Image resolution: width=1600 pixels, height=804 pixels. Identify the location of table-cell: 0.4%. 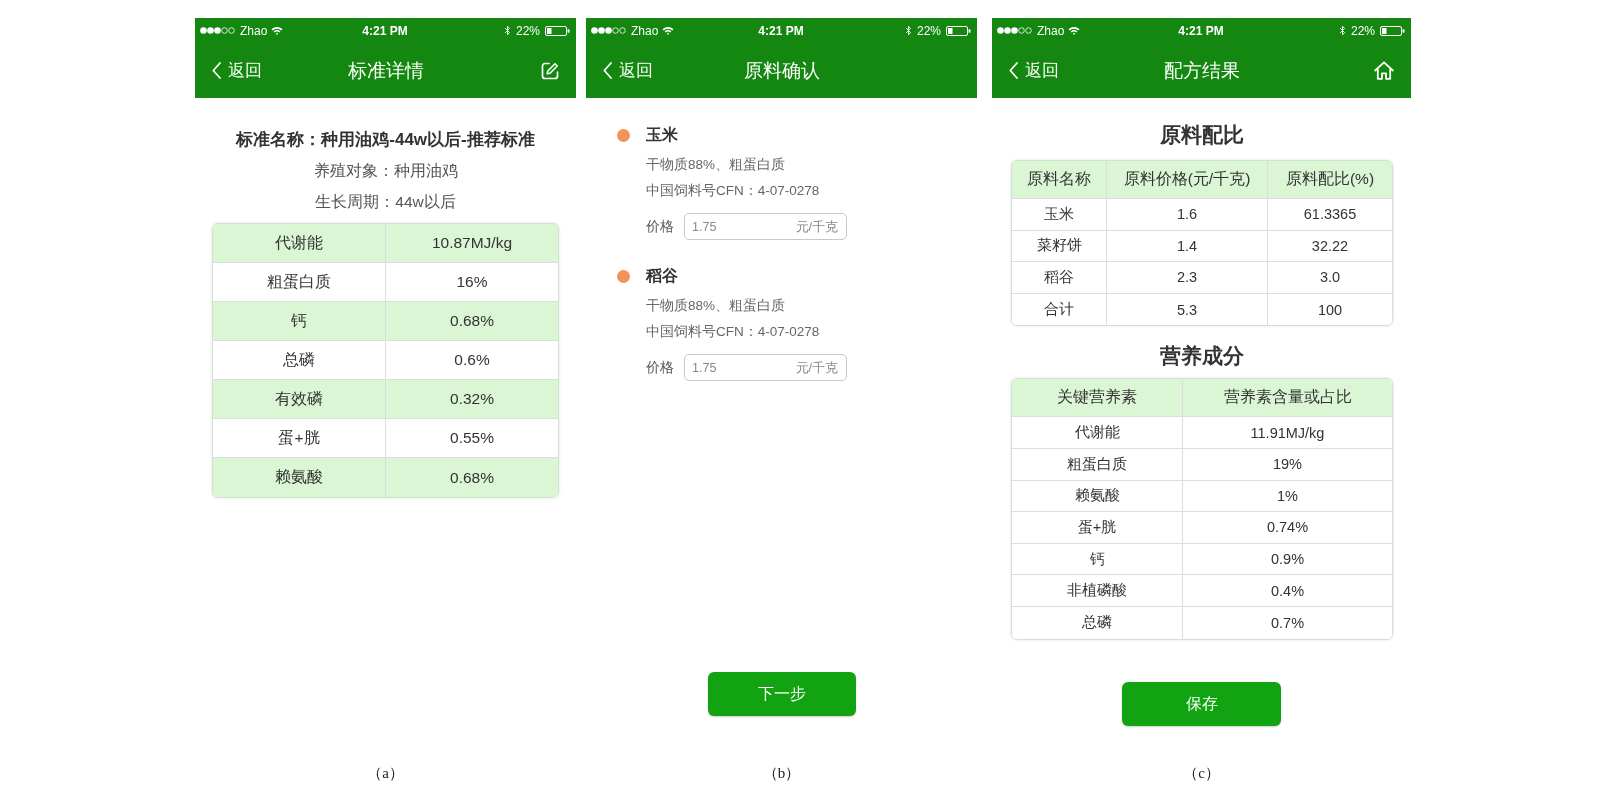
(1287, 591).